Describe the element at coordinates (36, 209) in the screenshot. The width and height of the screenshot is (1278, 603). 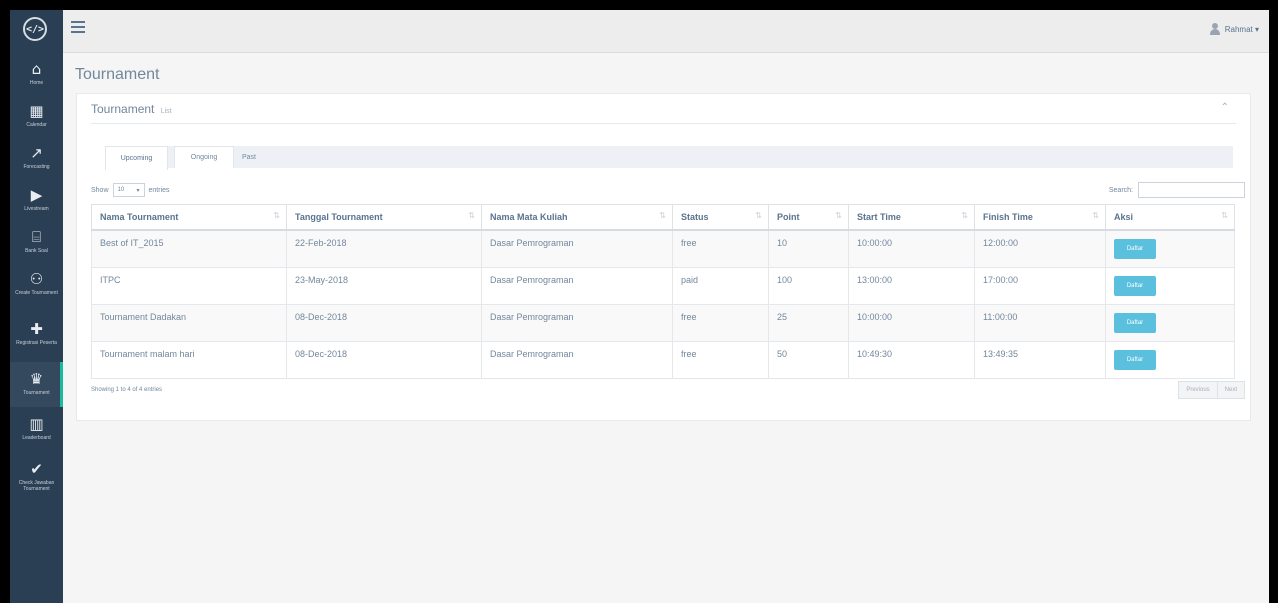
I see `sidebar-item-label: Livestream` at that location.